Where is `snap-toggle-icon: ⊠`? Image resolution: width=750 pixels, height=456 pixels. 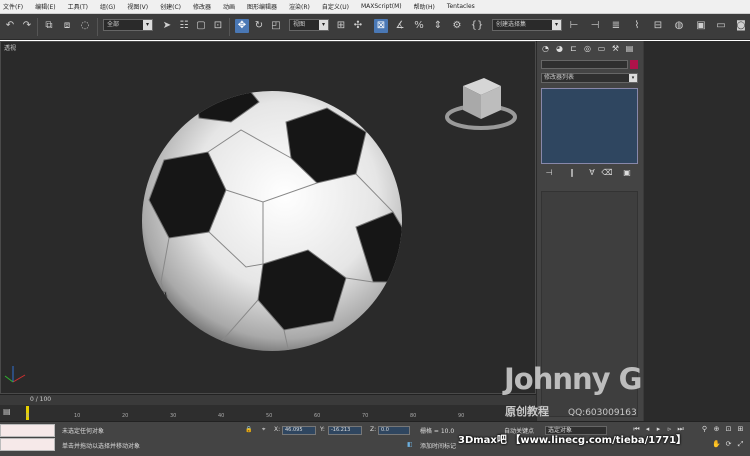 snap-toggle-icon: ⊠ is located at coordinates (381, 26).